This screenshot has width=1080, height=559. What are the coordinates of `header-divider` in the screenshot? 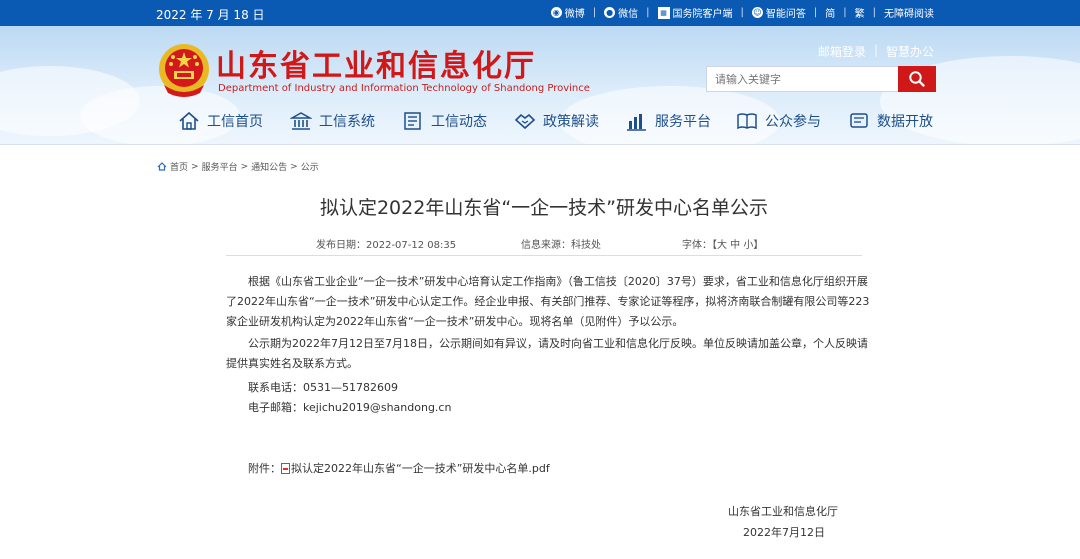 It's located at (540, 144).